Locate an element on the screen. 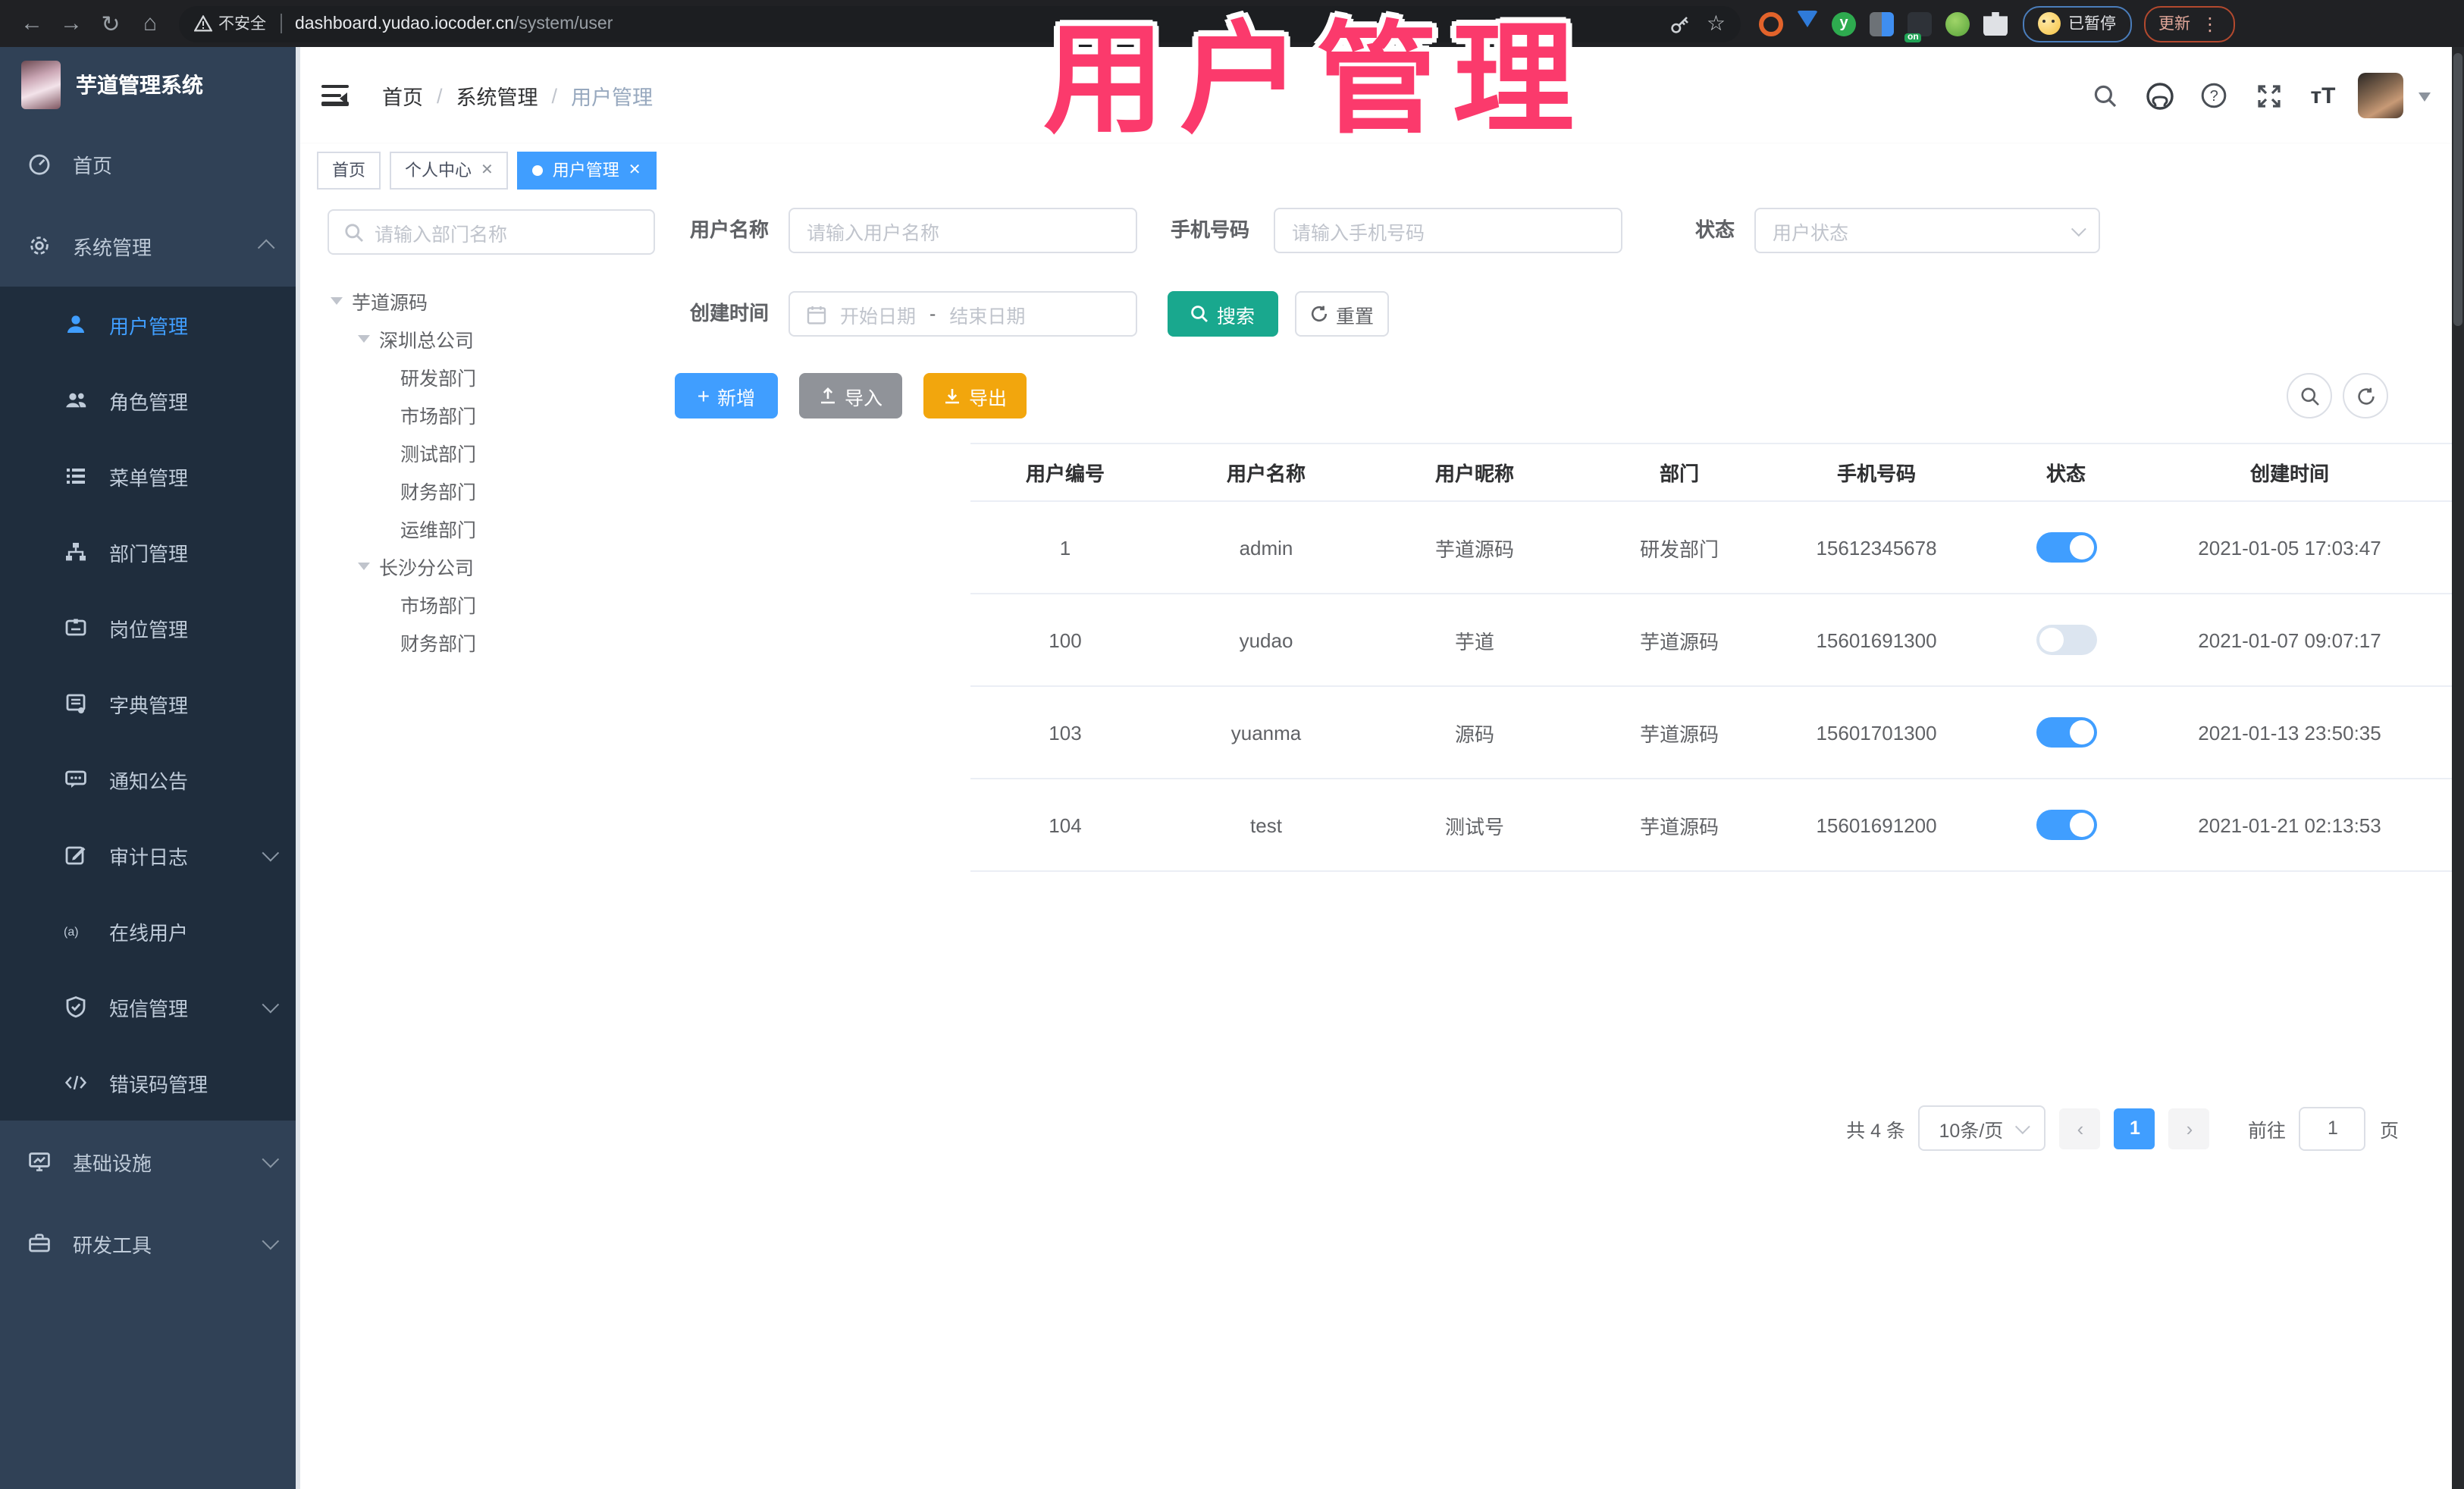  sidebar-item-dept-mgmt: 部门管理 is located at coordinates (148, 552).